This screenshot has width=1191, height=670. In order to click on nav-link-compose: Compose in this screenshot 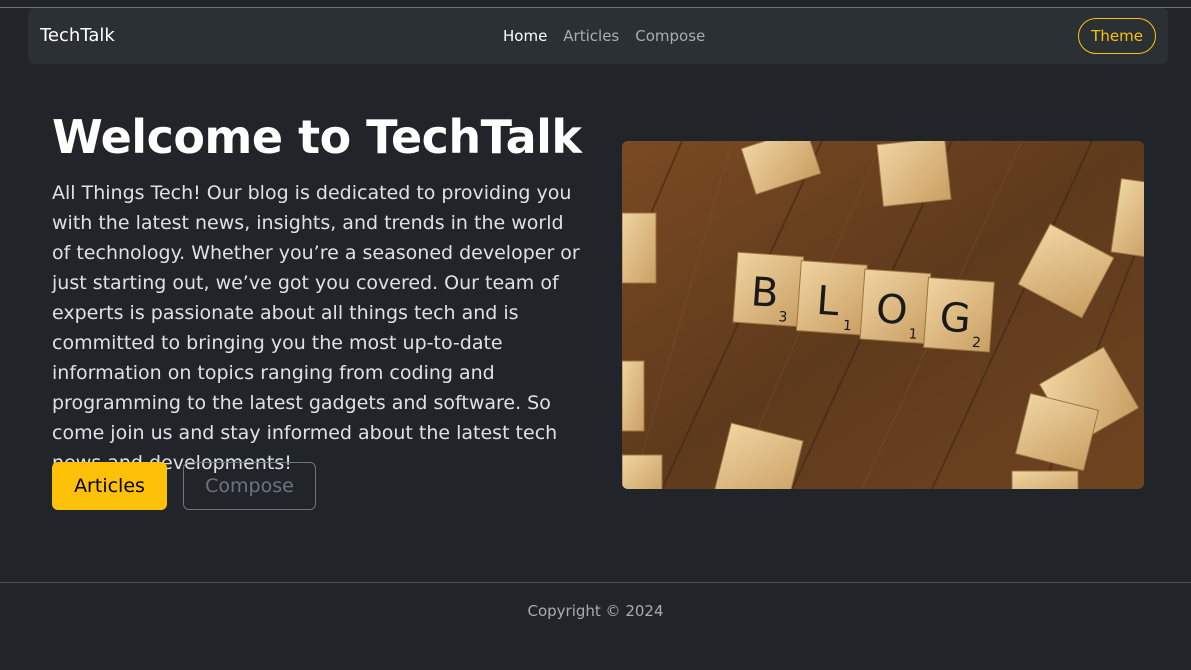, I will do `click(670, 36)`.